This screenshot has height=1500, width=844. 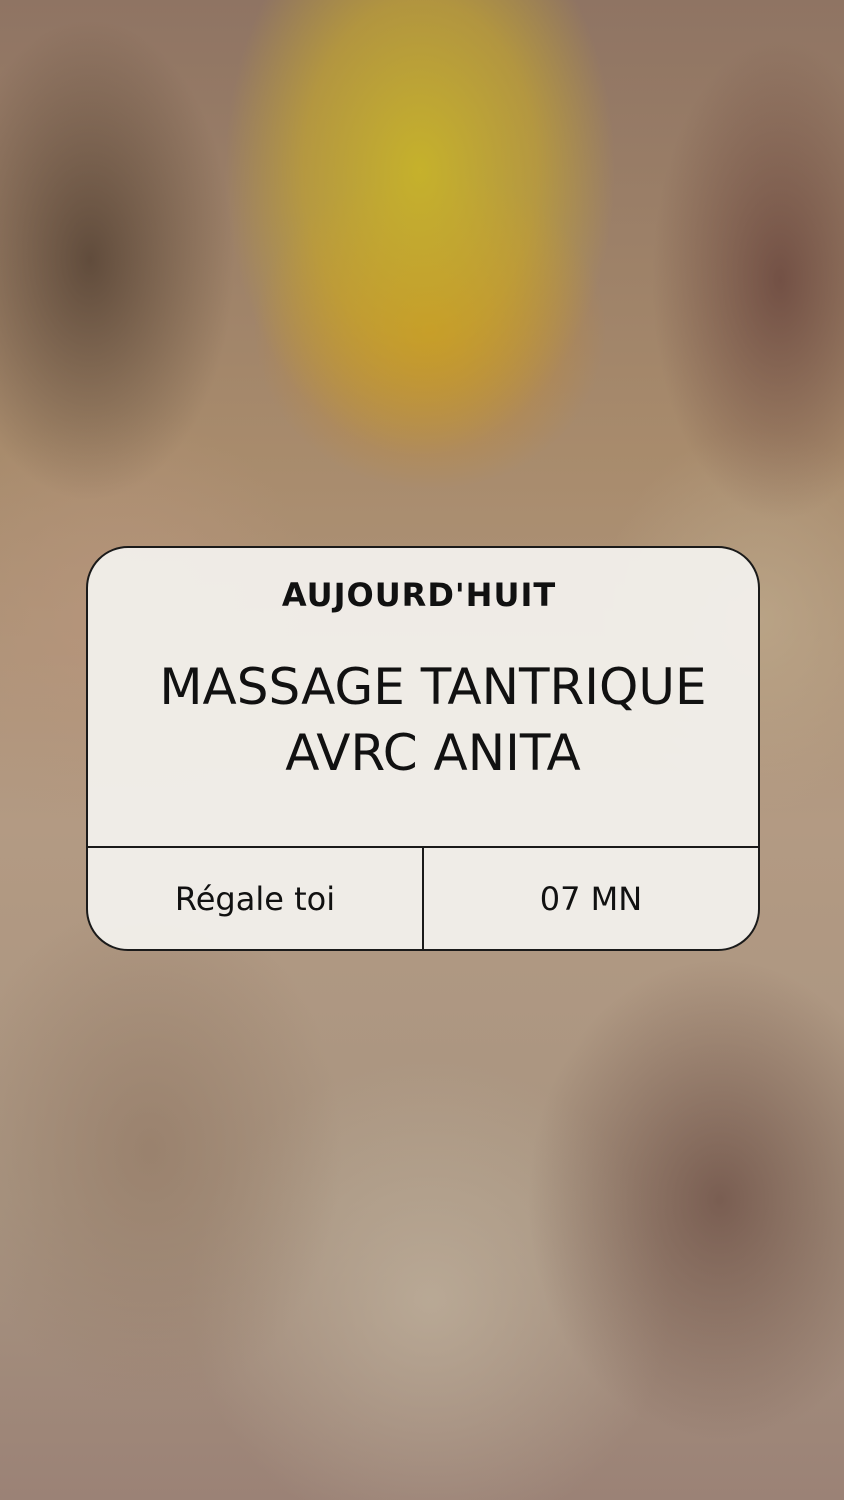 What do you see at coordinates (419, 595) in the screenshot?
I see `day-label: AUJOURD'HUIT` at bounding box center [419, 595].